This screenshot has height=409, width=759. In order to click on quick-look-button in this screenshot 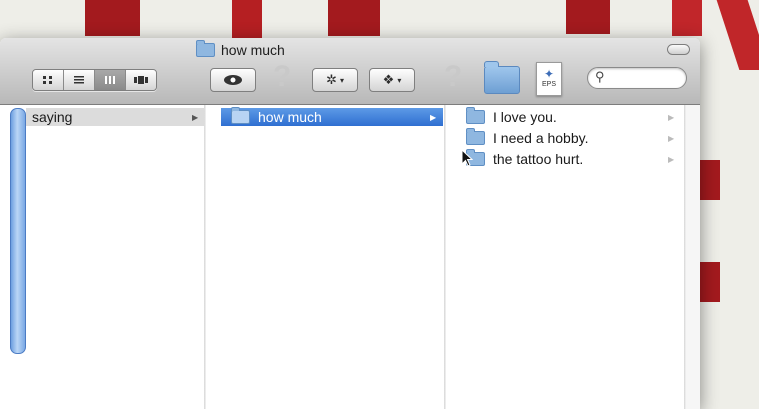, I will do `click(233, 80)`.